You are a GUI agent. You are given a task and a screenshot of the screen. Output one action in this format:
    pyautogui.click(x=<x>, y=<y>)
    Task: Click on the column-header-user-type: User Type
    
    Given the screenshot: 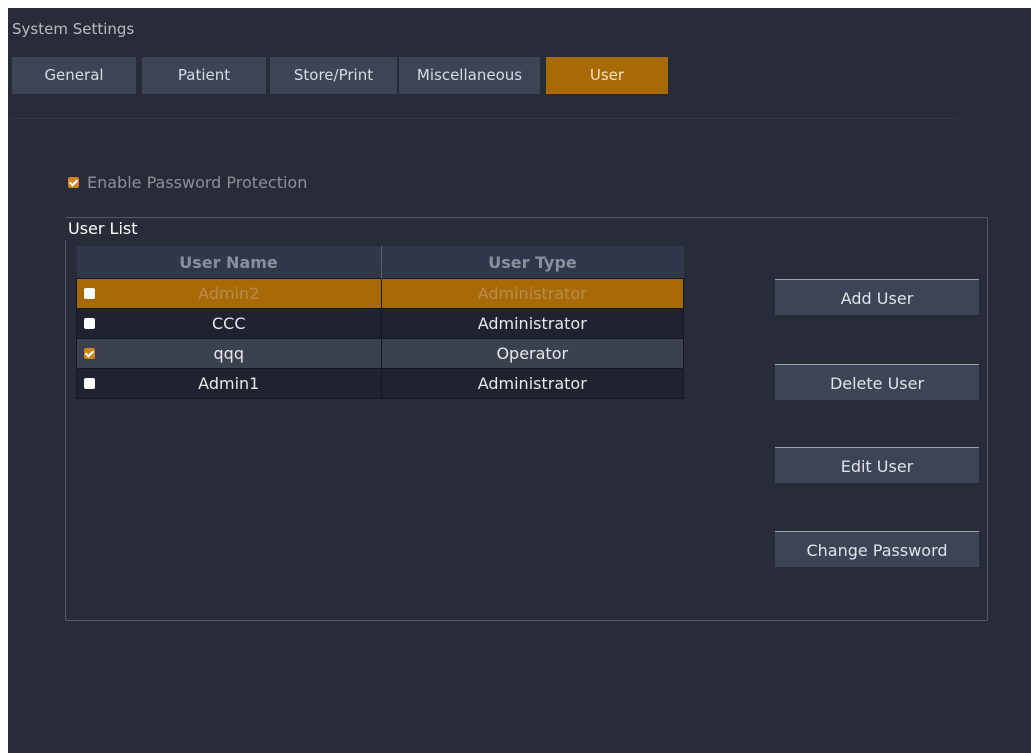 What is the action you would take?
    pyautogui.click(x=532, y=262)
    